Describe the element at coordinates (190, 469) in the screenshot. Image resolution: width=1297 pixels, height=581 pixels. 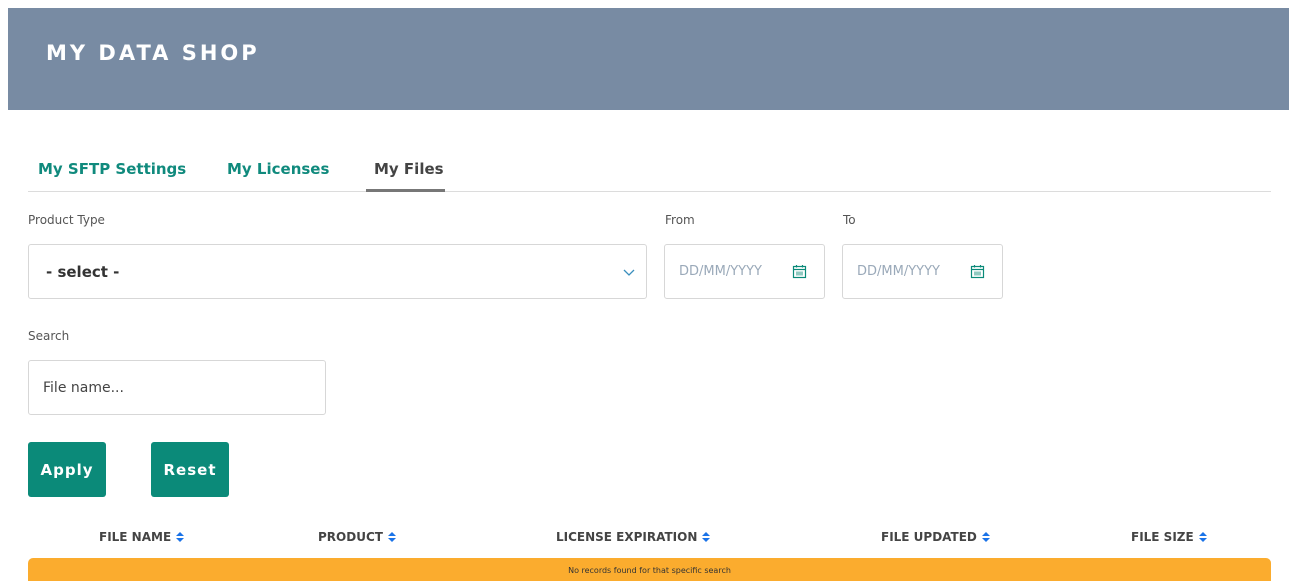
I see `reset-button: Reset` at that location.